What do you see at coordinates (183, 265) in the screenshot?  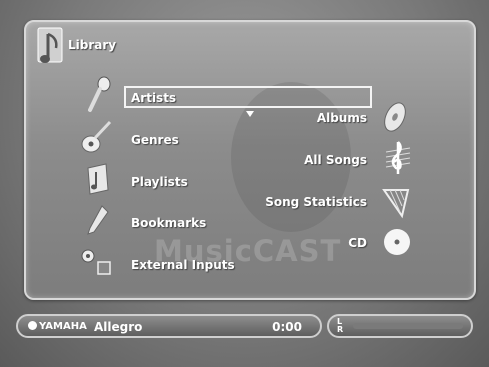 I see `menu-item-external-inputs: External Inputs` at bounding box center [183, 265].